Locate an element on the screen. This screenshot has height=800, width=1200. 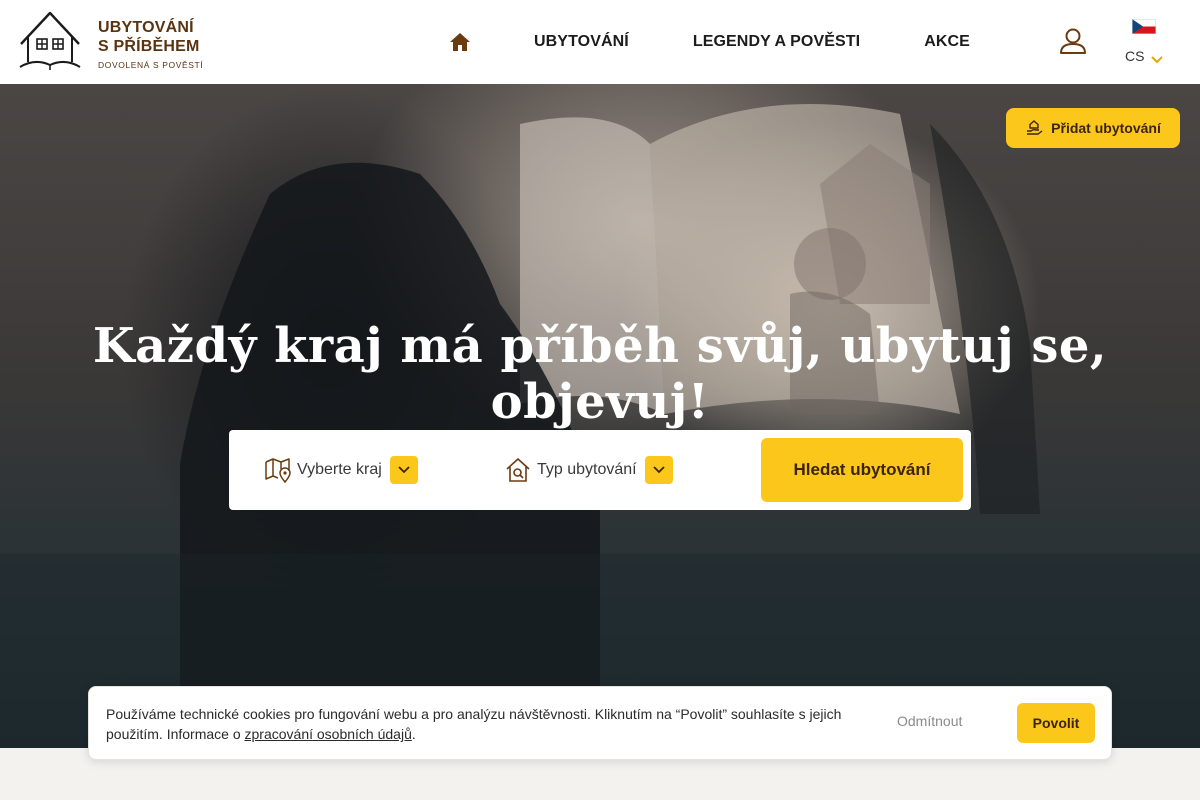
search-button: Hledat ubytování is located at coordinates (862, 470).